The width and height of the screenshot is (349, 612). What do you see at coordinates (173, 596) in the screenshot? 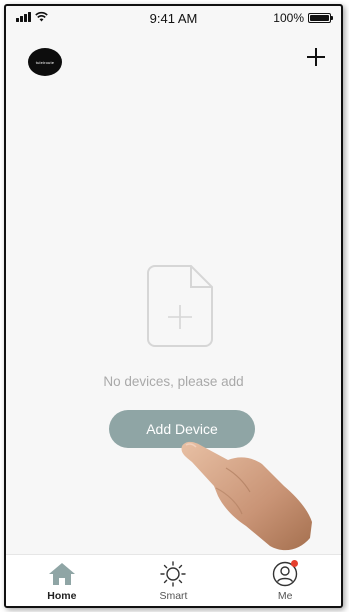
I see `tab-smart-label: Smart` at bounding box center [173, 596].